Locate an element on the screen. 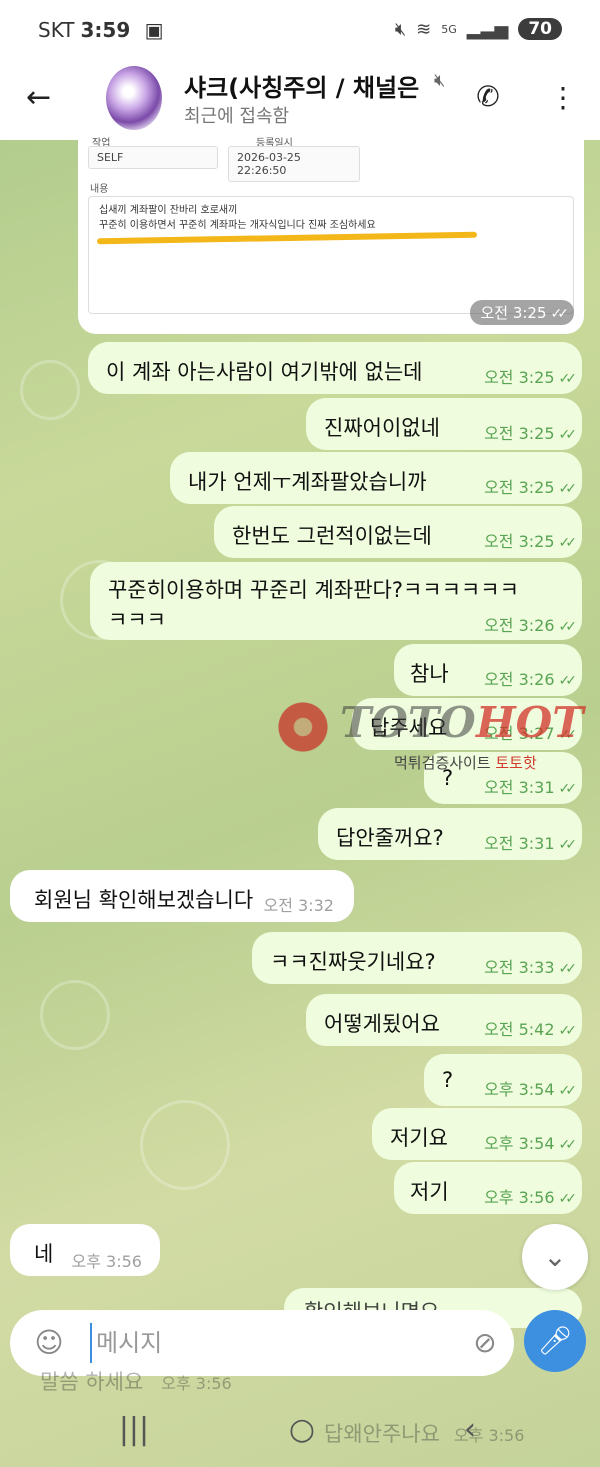 The image size is (600, 1467). message-text: 저기요 is located at coordinates (419, 1138).